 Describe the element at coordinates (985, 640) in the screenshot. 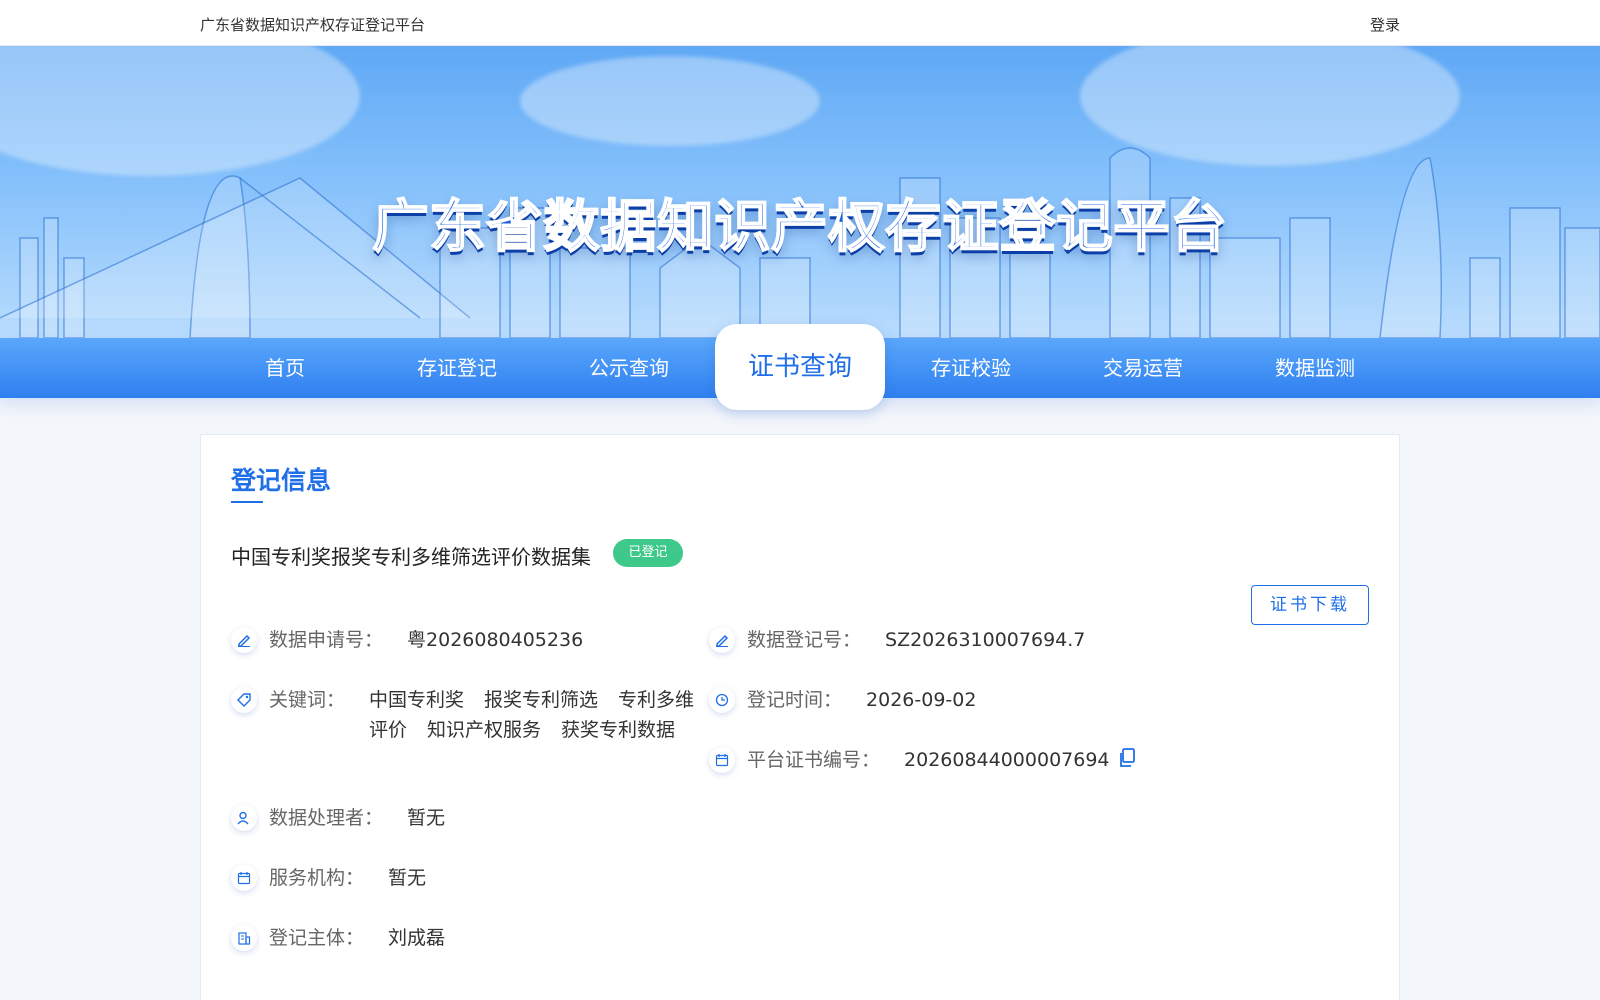

I see `field-value: SZ2026310007694.7` at that location.